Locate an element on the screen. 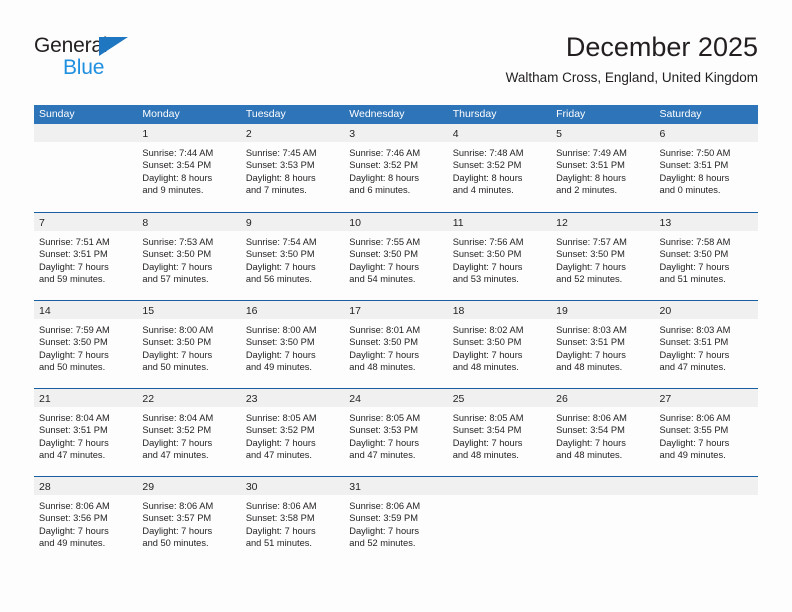  logo-triangle-icon is located at coordinates (113, 46).